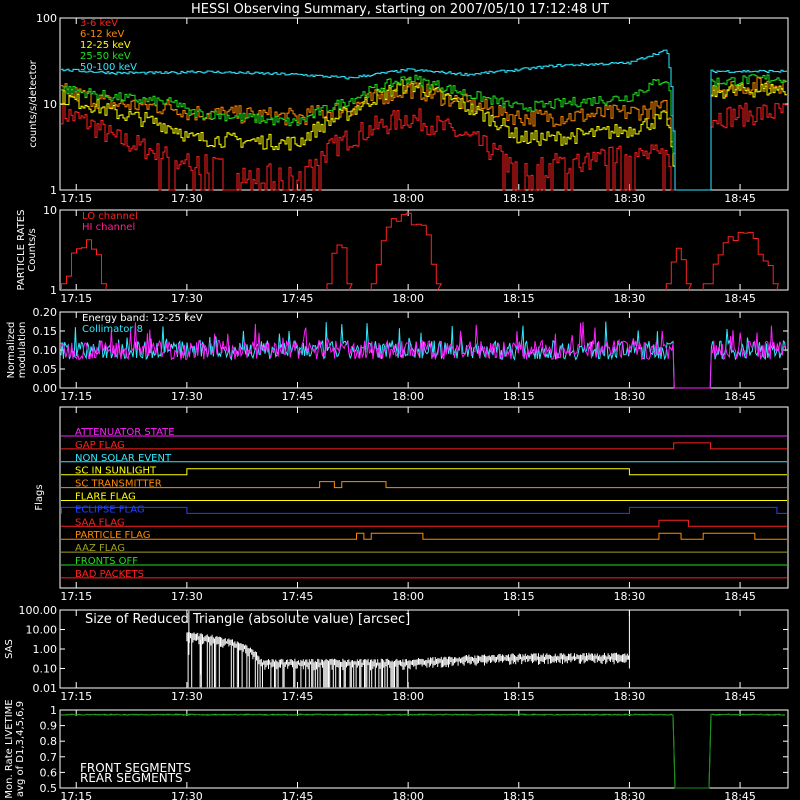  I want to click on livetime-y-tick-label: 0.8, so click(49, 741).